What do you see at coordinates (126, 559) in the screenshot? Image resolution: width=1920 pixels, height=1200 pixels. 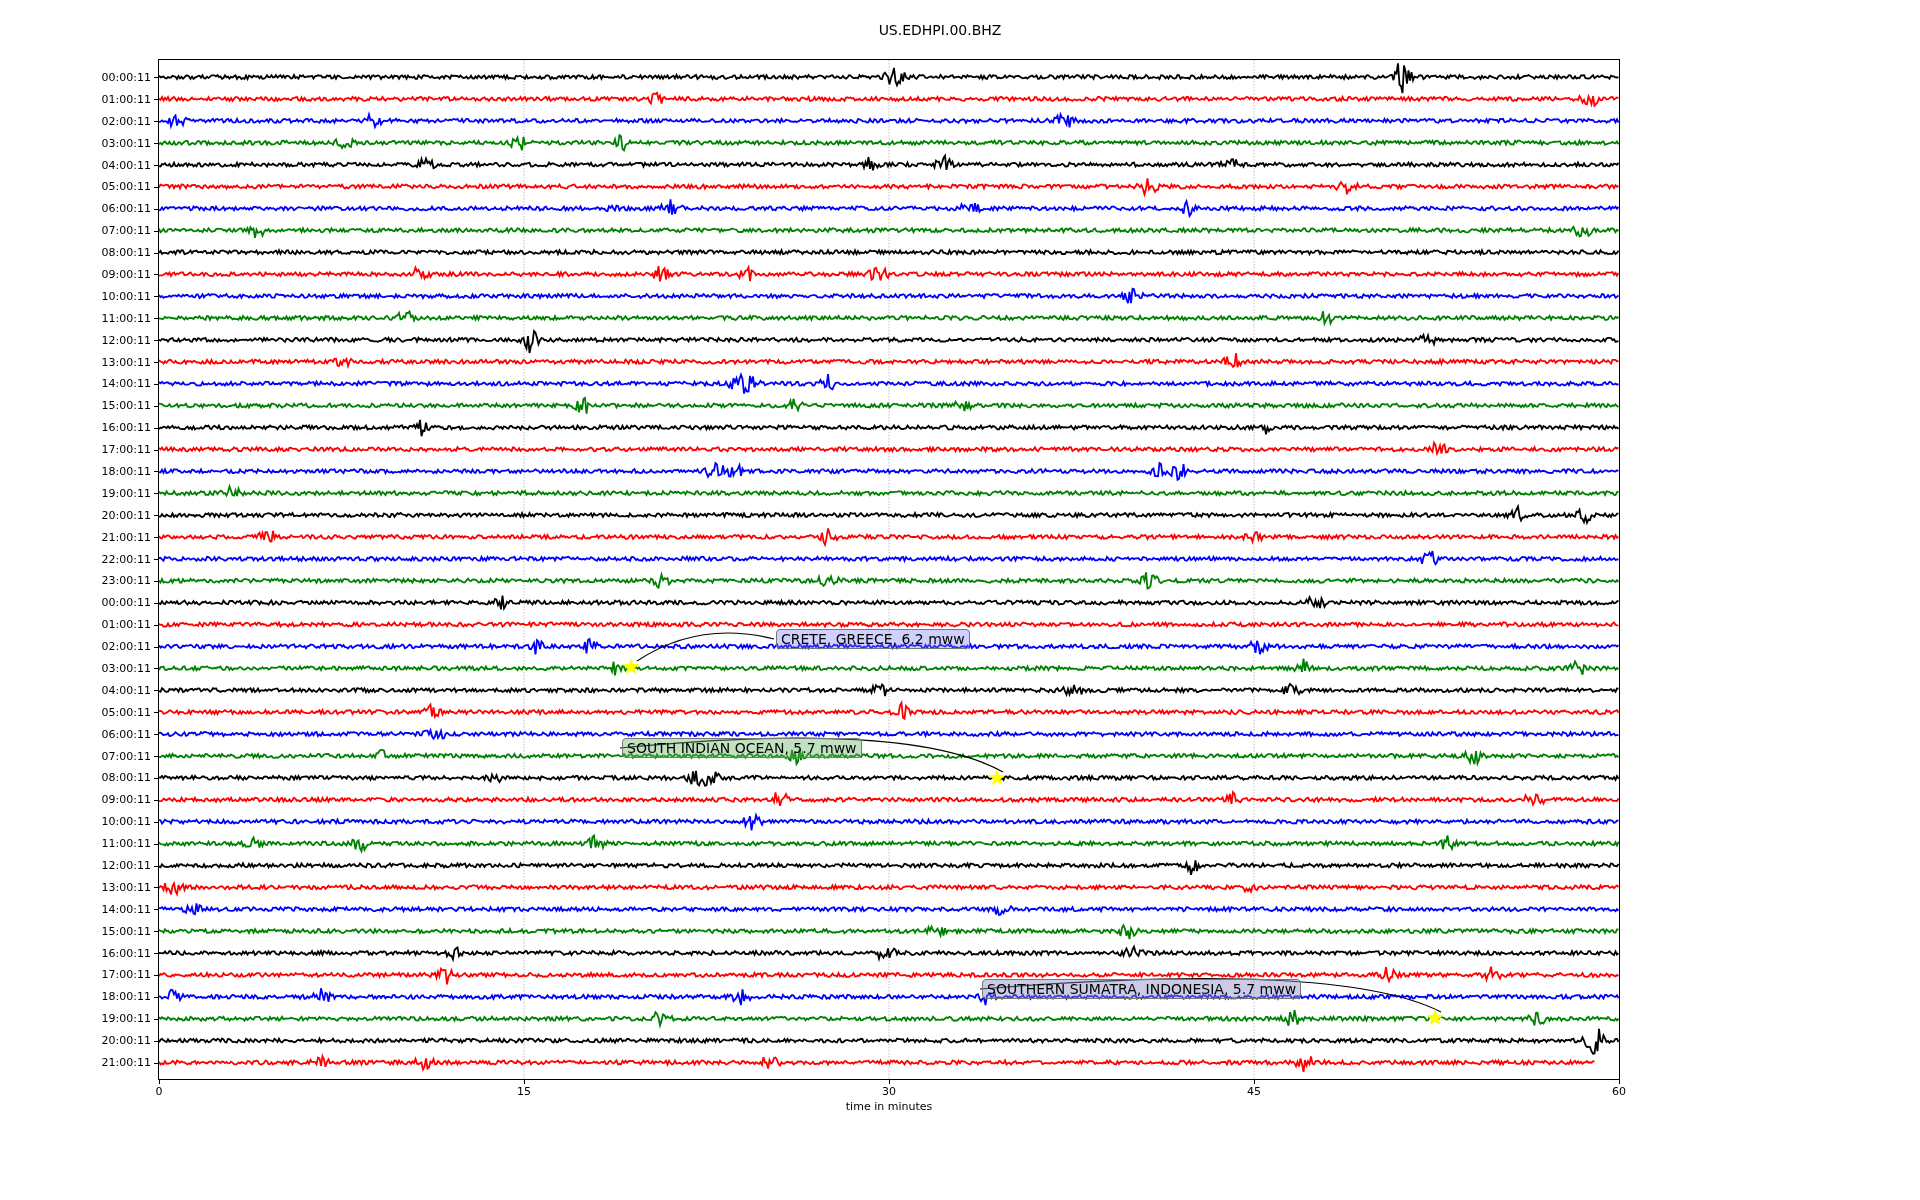 I see `y-tick-label: 22:00:11` at bounding box center [126, 559].